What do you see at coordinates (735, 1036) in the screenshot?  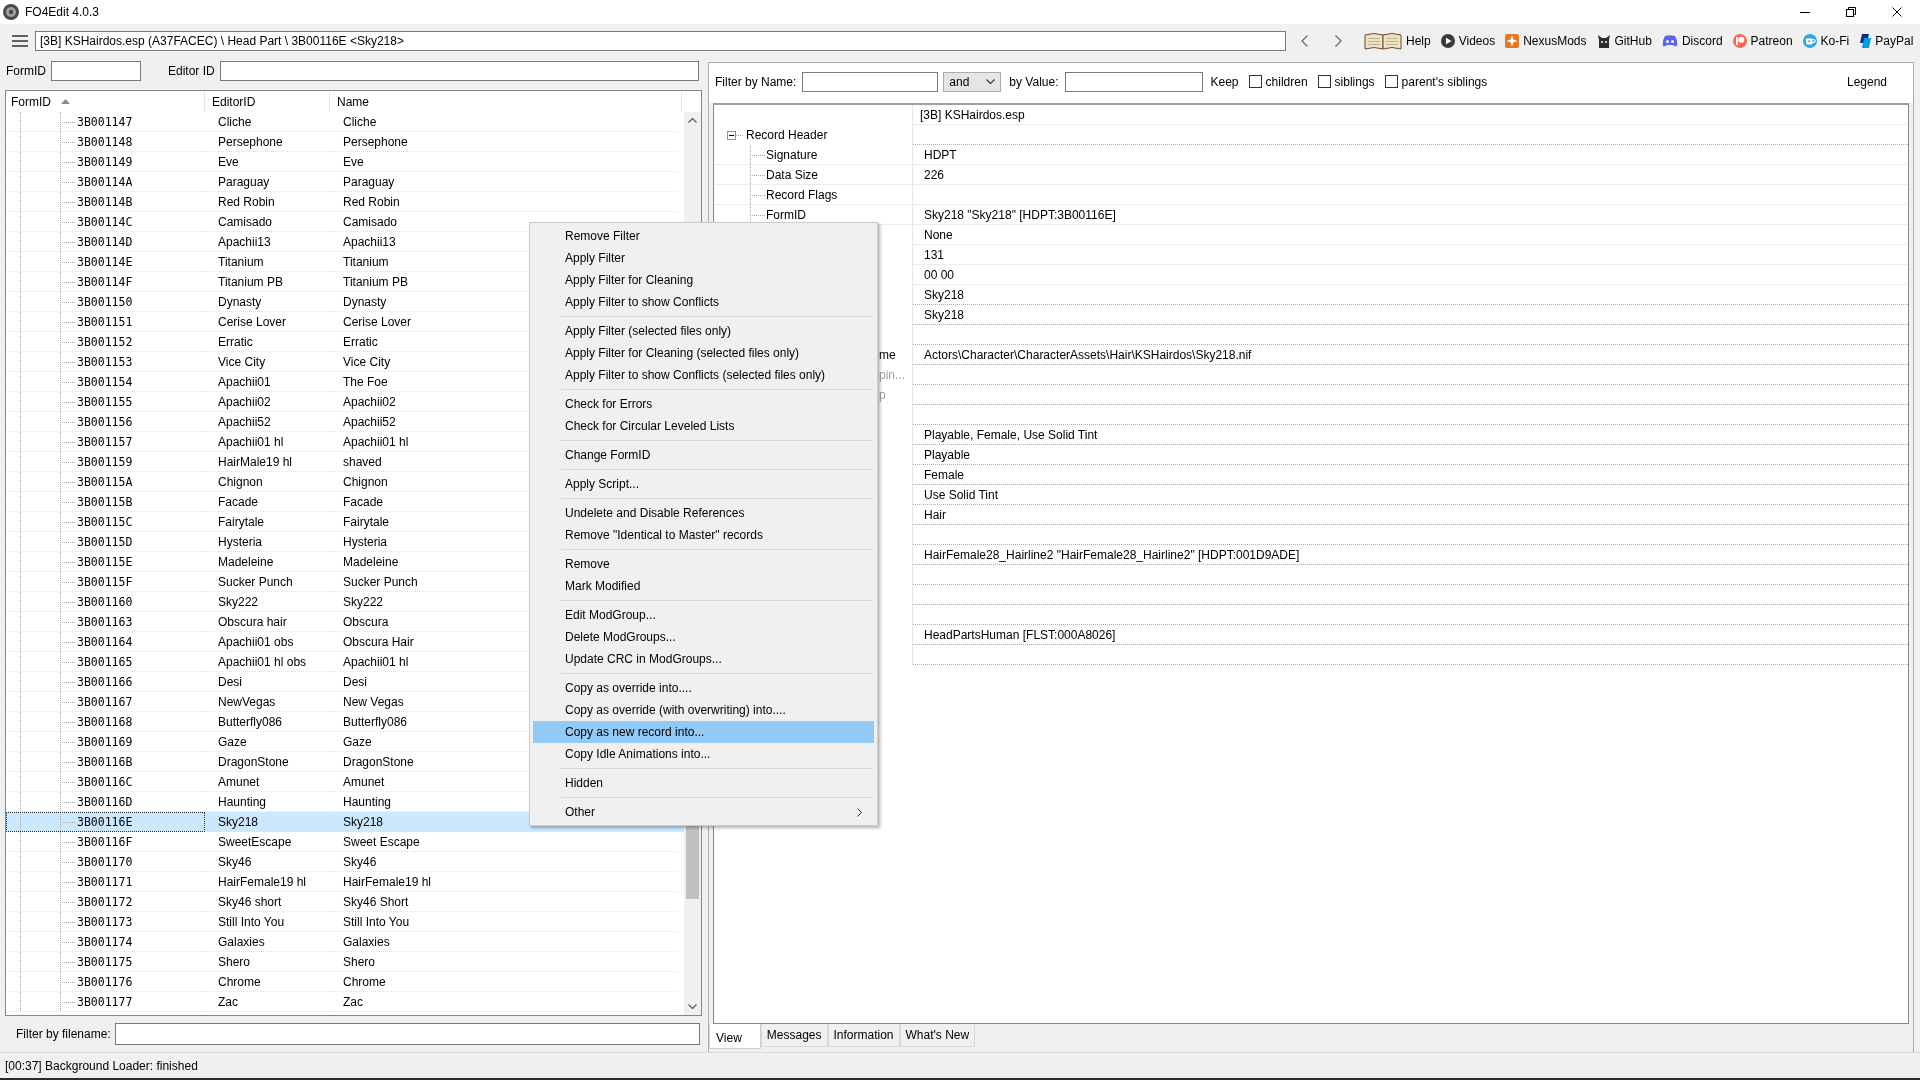 I see `tab: View` at bounding box center [735, 1036].